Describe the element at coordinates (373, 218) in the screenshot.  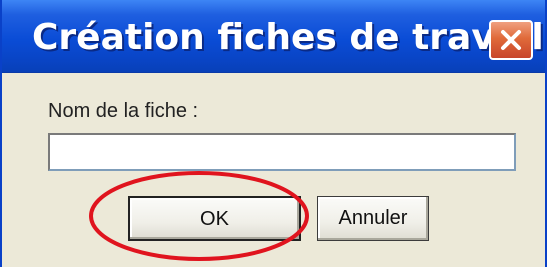
I see `cancel-button: Annuler` at that location.